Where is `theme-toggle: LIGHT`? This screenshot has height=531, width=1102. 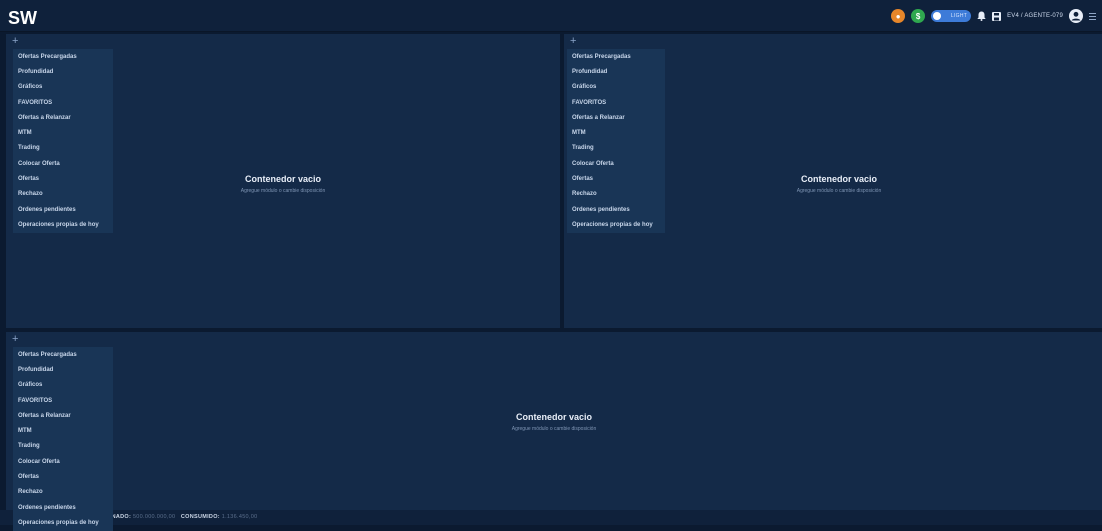 theme-toggle: LIGHT is located at coordinates (951, 16).